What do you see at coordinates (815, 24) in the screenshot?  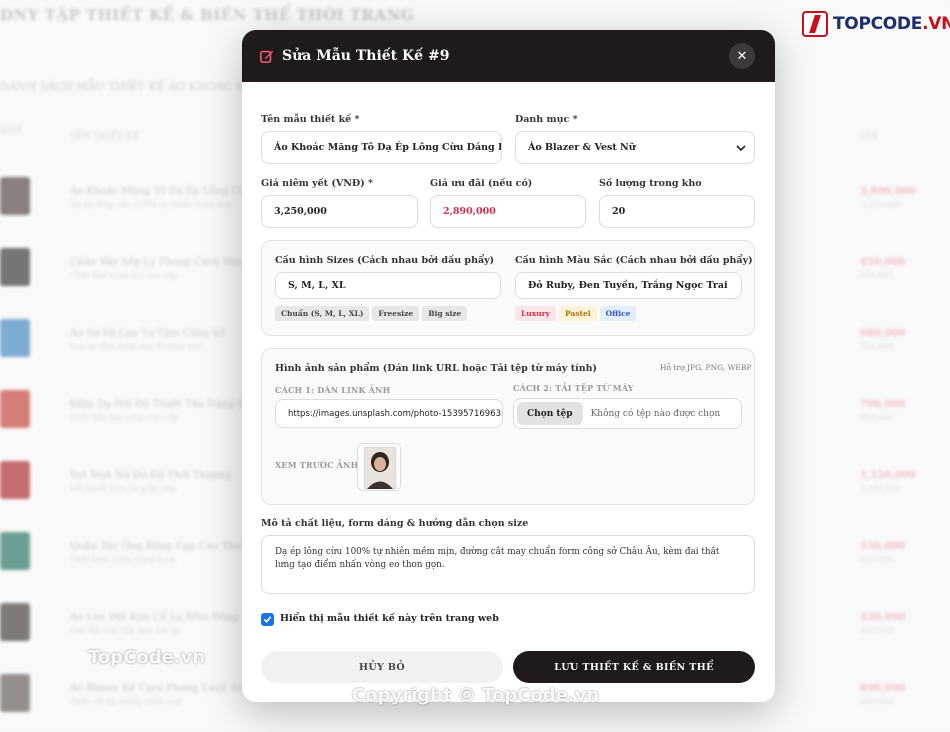 I see `logo-mark-icon` at bounding box center [815, 24].